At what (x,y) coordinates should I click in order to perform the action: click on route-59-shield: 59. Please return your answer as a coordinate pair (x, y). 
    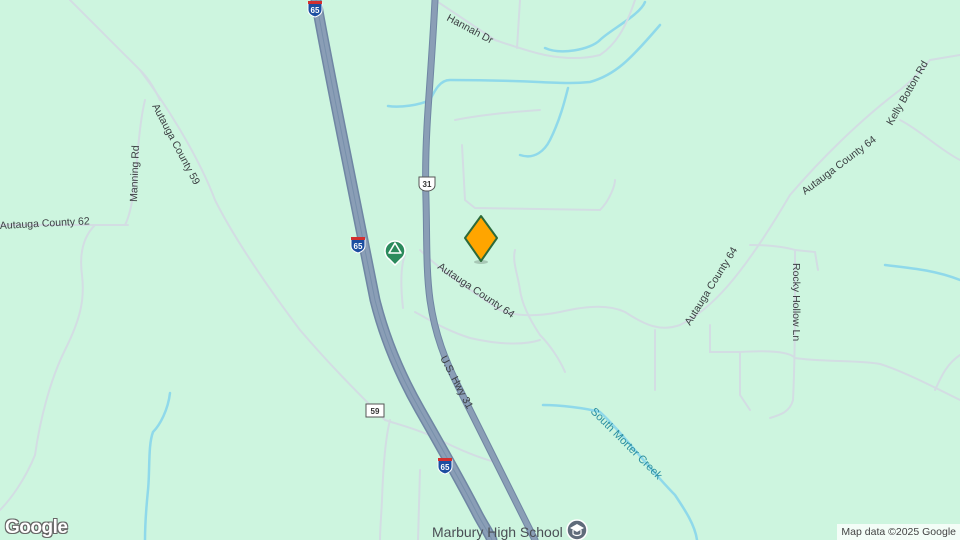
    Looking at the image, I should click on (375, 410).